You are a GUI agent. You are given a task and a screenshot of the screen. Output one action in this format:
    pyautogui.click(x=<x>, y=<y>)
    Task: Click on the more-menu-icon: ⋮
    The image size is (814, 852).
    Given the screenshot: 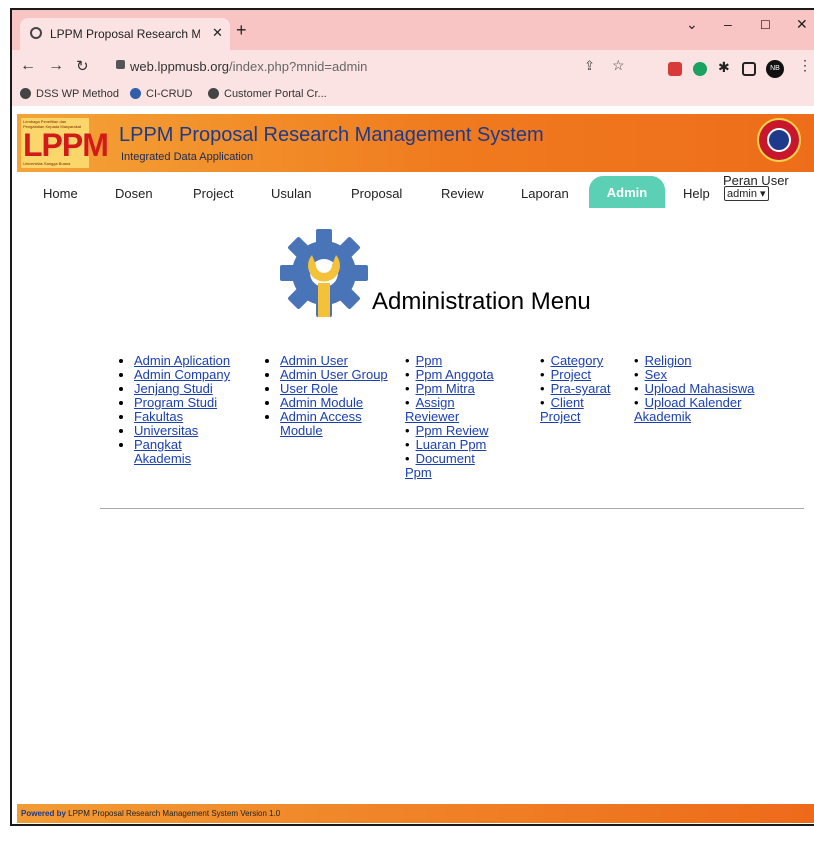 What is the action you would take?
    pyautogui.click(x=805, y=65)
    